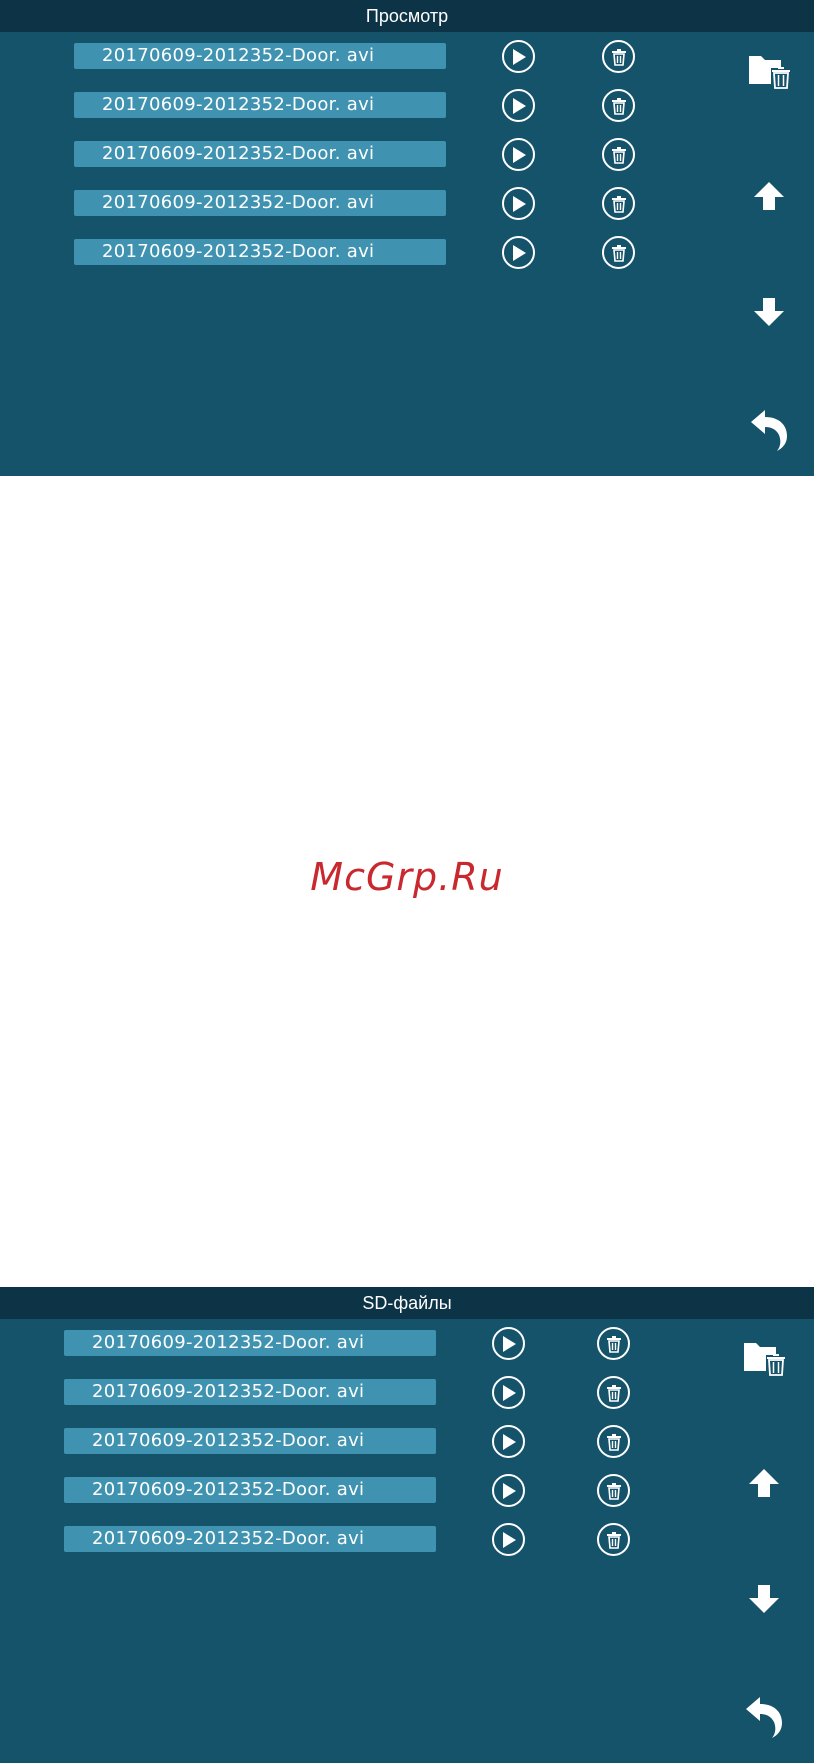 Image resolution: width=814 pixels, height=1763 pixels. Describe the element at coordinates (407, 16) in the screenshot. I see `panel-title: Просмотр` at that location.